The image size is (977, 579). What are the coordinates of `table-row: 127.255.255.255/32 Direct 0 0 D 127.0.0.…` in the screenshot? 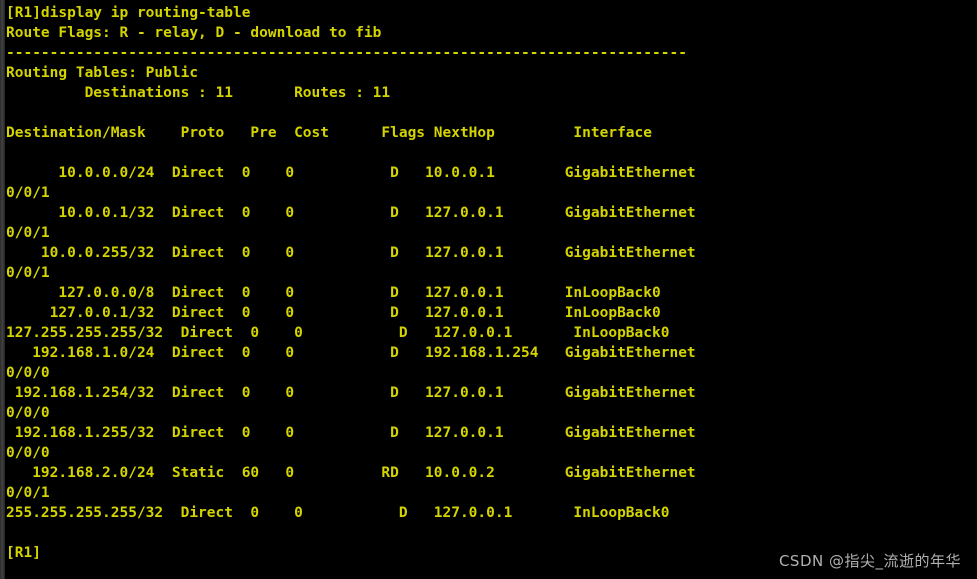 It's located at (338, 333).